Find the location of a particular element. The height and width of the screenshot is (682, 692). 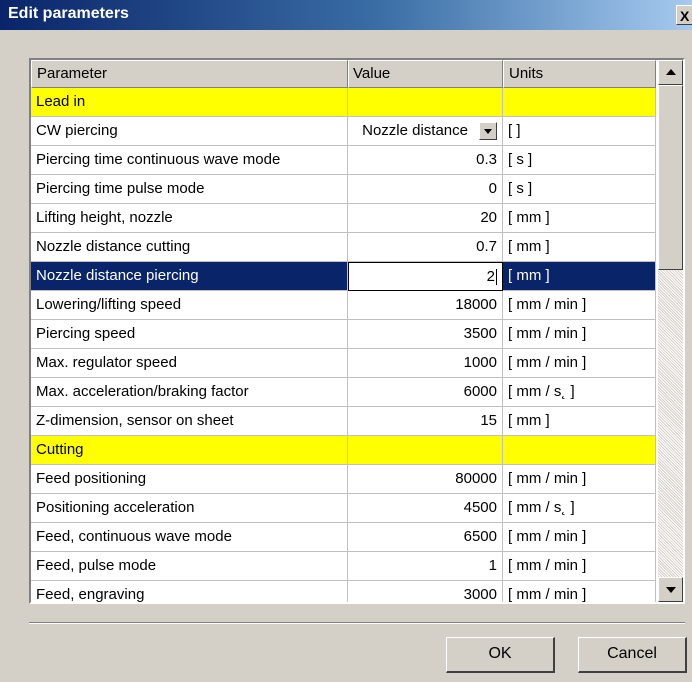

table-row: Feed, pulse mode 1[ mm / min ] is located at coordinates (343, 566).